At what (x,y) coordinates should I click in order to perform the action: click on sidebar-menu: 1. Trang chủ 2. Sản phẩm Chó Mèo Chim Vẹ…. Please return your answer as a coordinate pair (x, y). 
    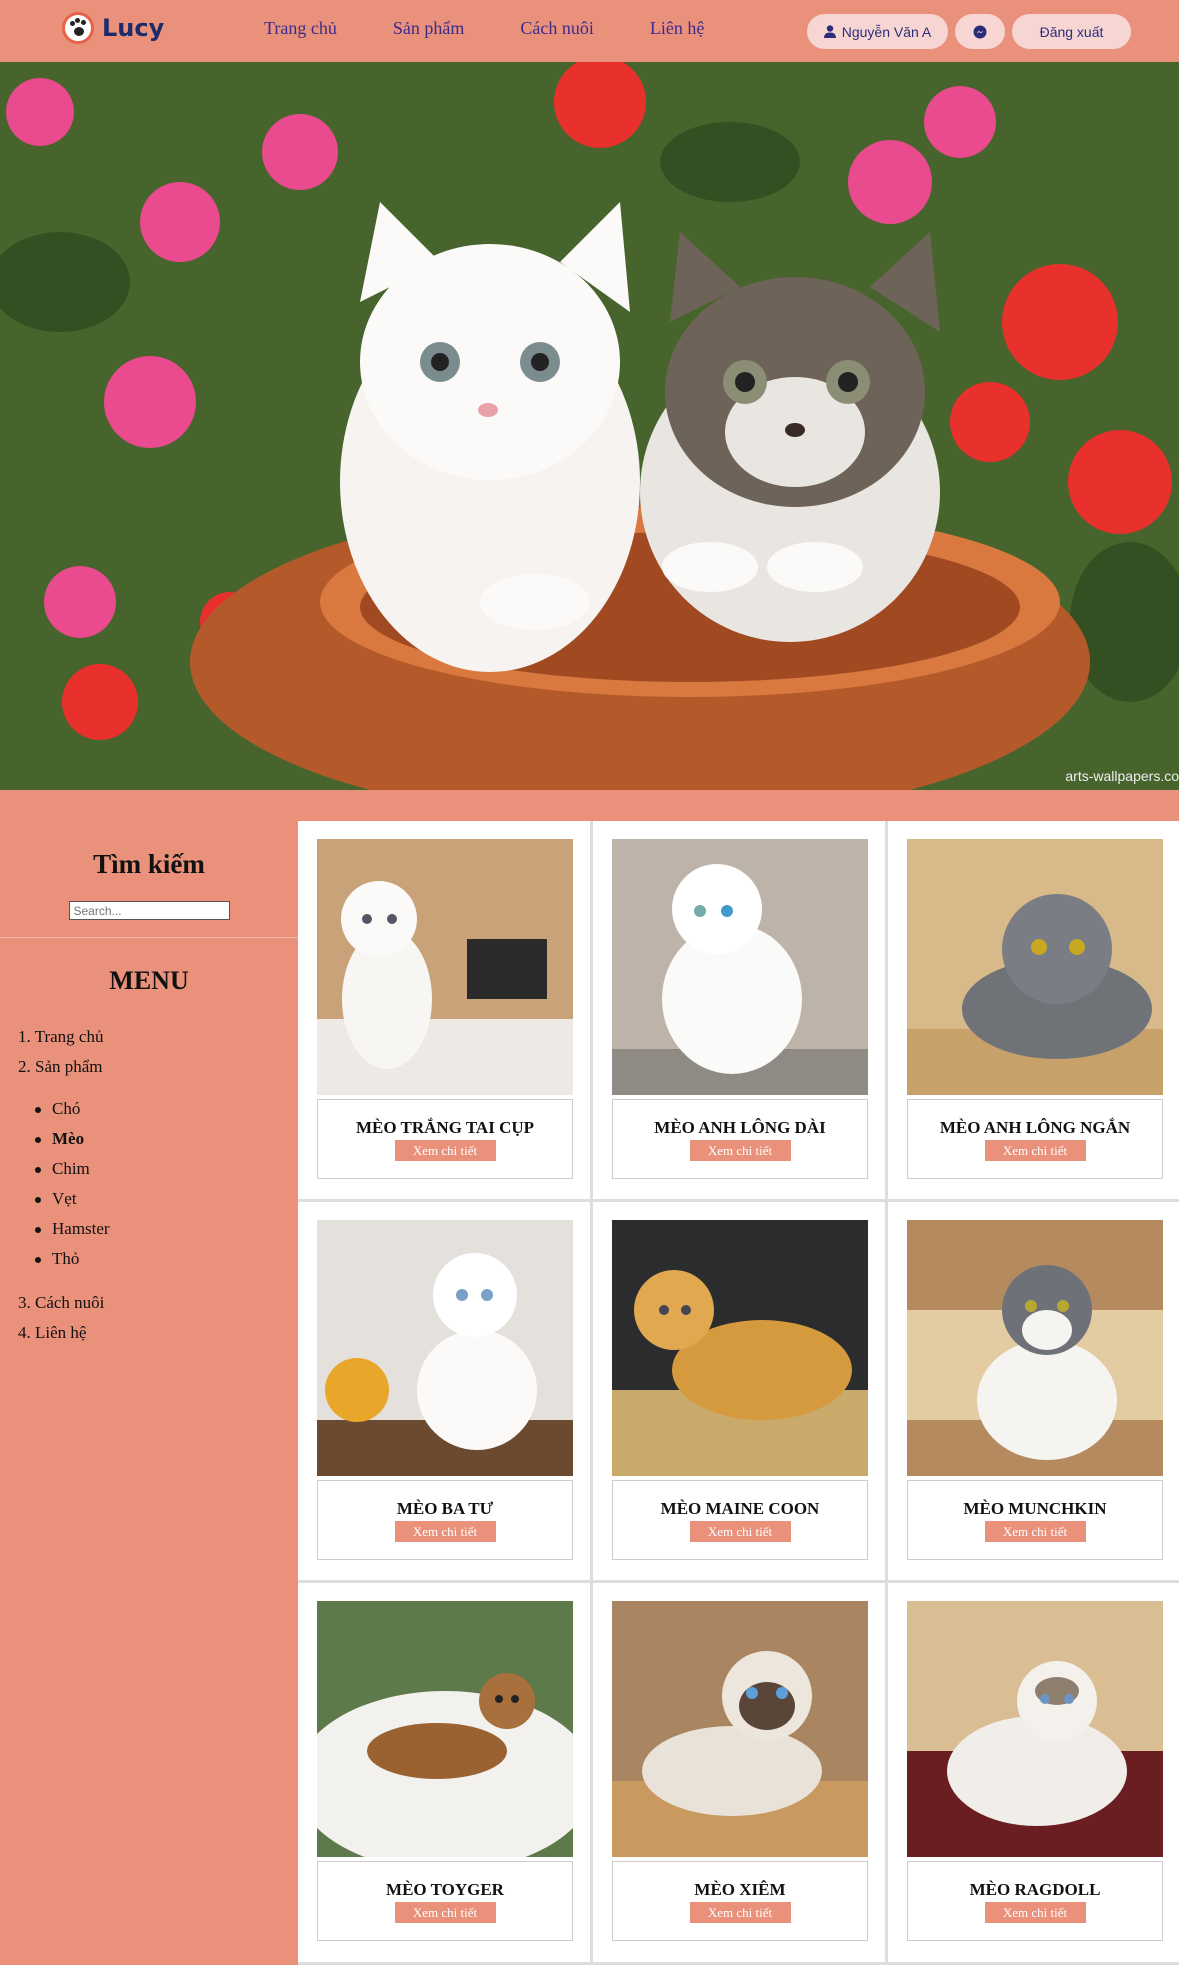
    Looking at the image, I should click on (149, 1185).